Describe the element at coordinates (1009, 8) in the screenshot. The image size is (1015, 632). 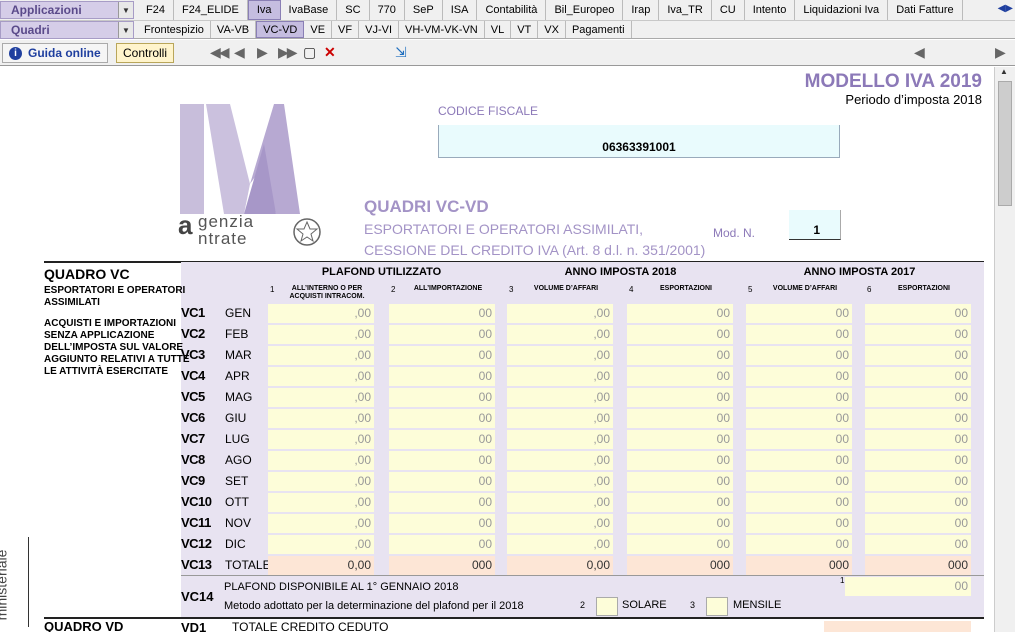
I see `arrow-right-icon: ▶` at that location.